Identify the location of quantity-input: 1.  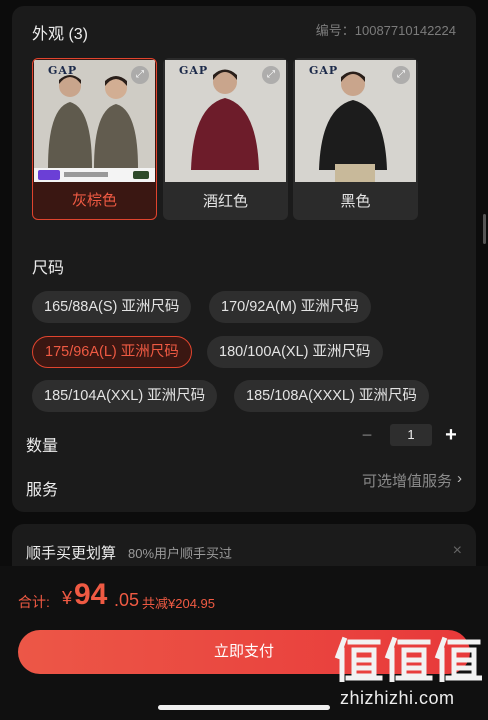
(411, 435).